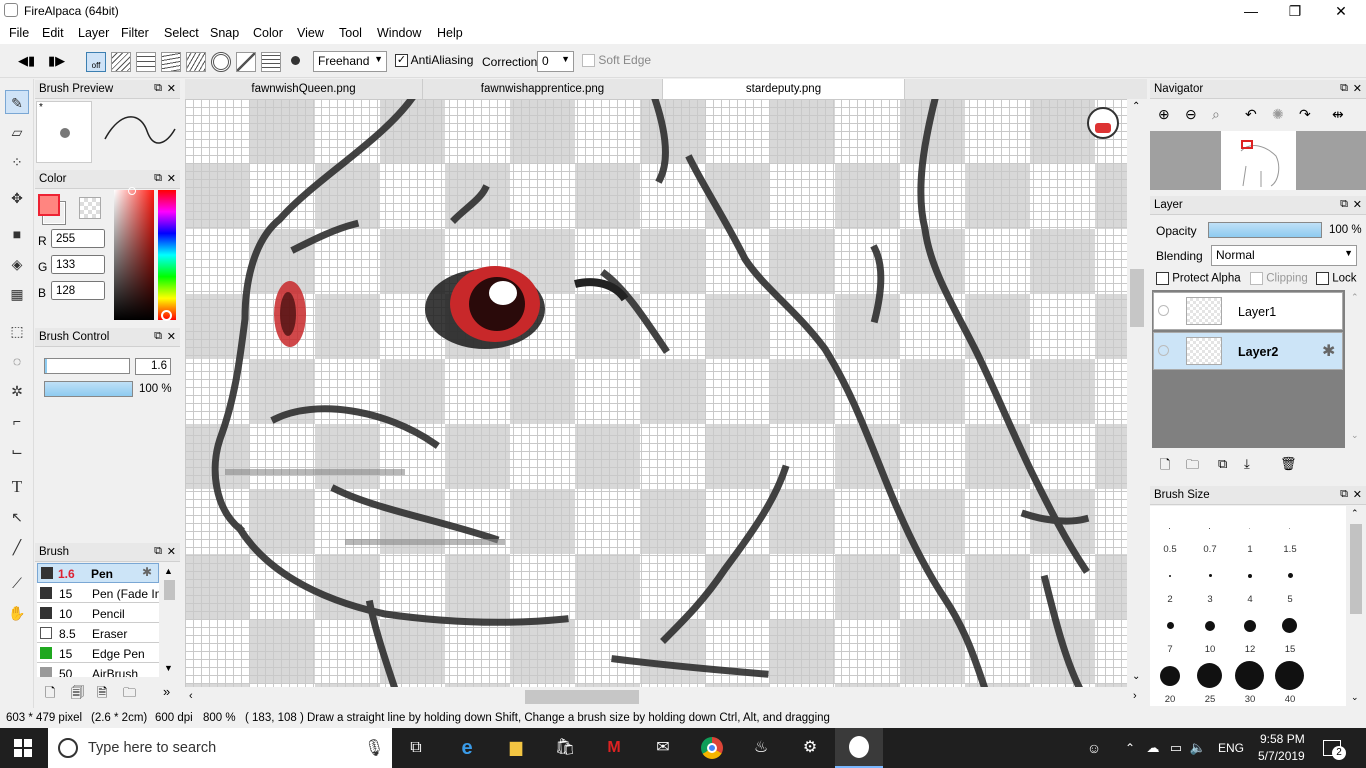 The image size is (1366, 768). What do you see at coordinates (810, 748) in the screenshot?
I see `settings-gear-icon: ⚙` at bounding box center [810, 748].